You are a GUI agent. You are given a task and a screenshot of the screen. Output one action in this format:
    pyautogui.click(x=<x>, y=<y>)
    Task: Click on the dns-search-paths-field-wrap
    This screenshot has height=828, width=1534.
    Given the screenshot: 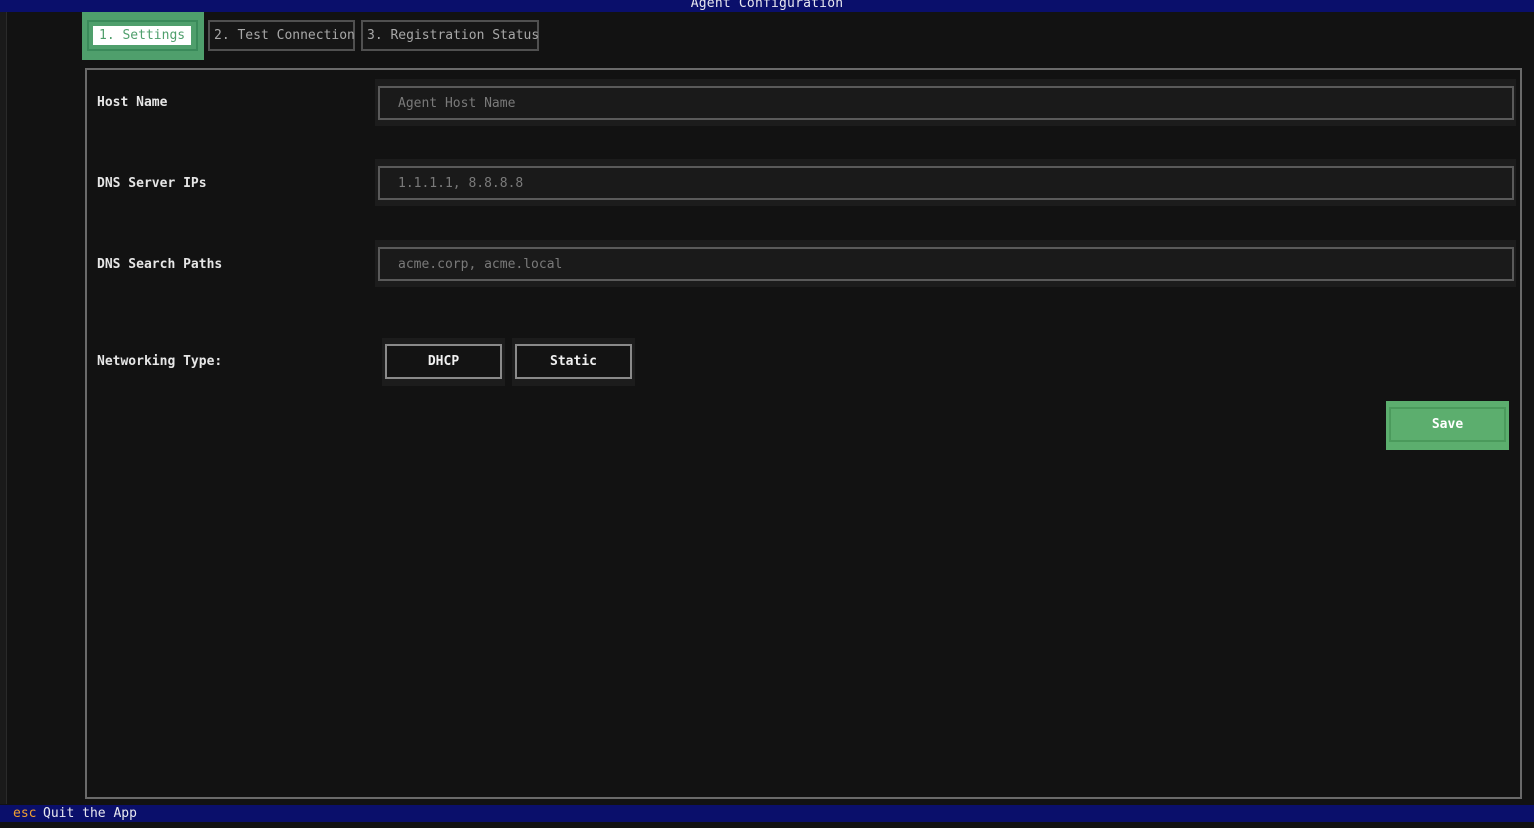 What is the action you would take?
    pyautogui.click(x=945, y=263)
    